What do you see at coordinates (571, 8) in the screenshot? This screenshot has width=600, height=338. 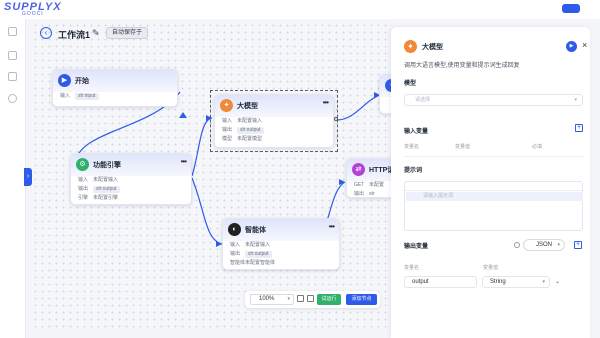 I see `top-right-button` at bounding box center [571, 8].